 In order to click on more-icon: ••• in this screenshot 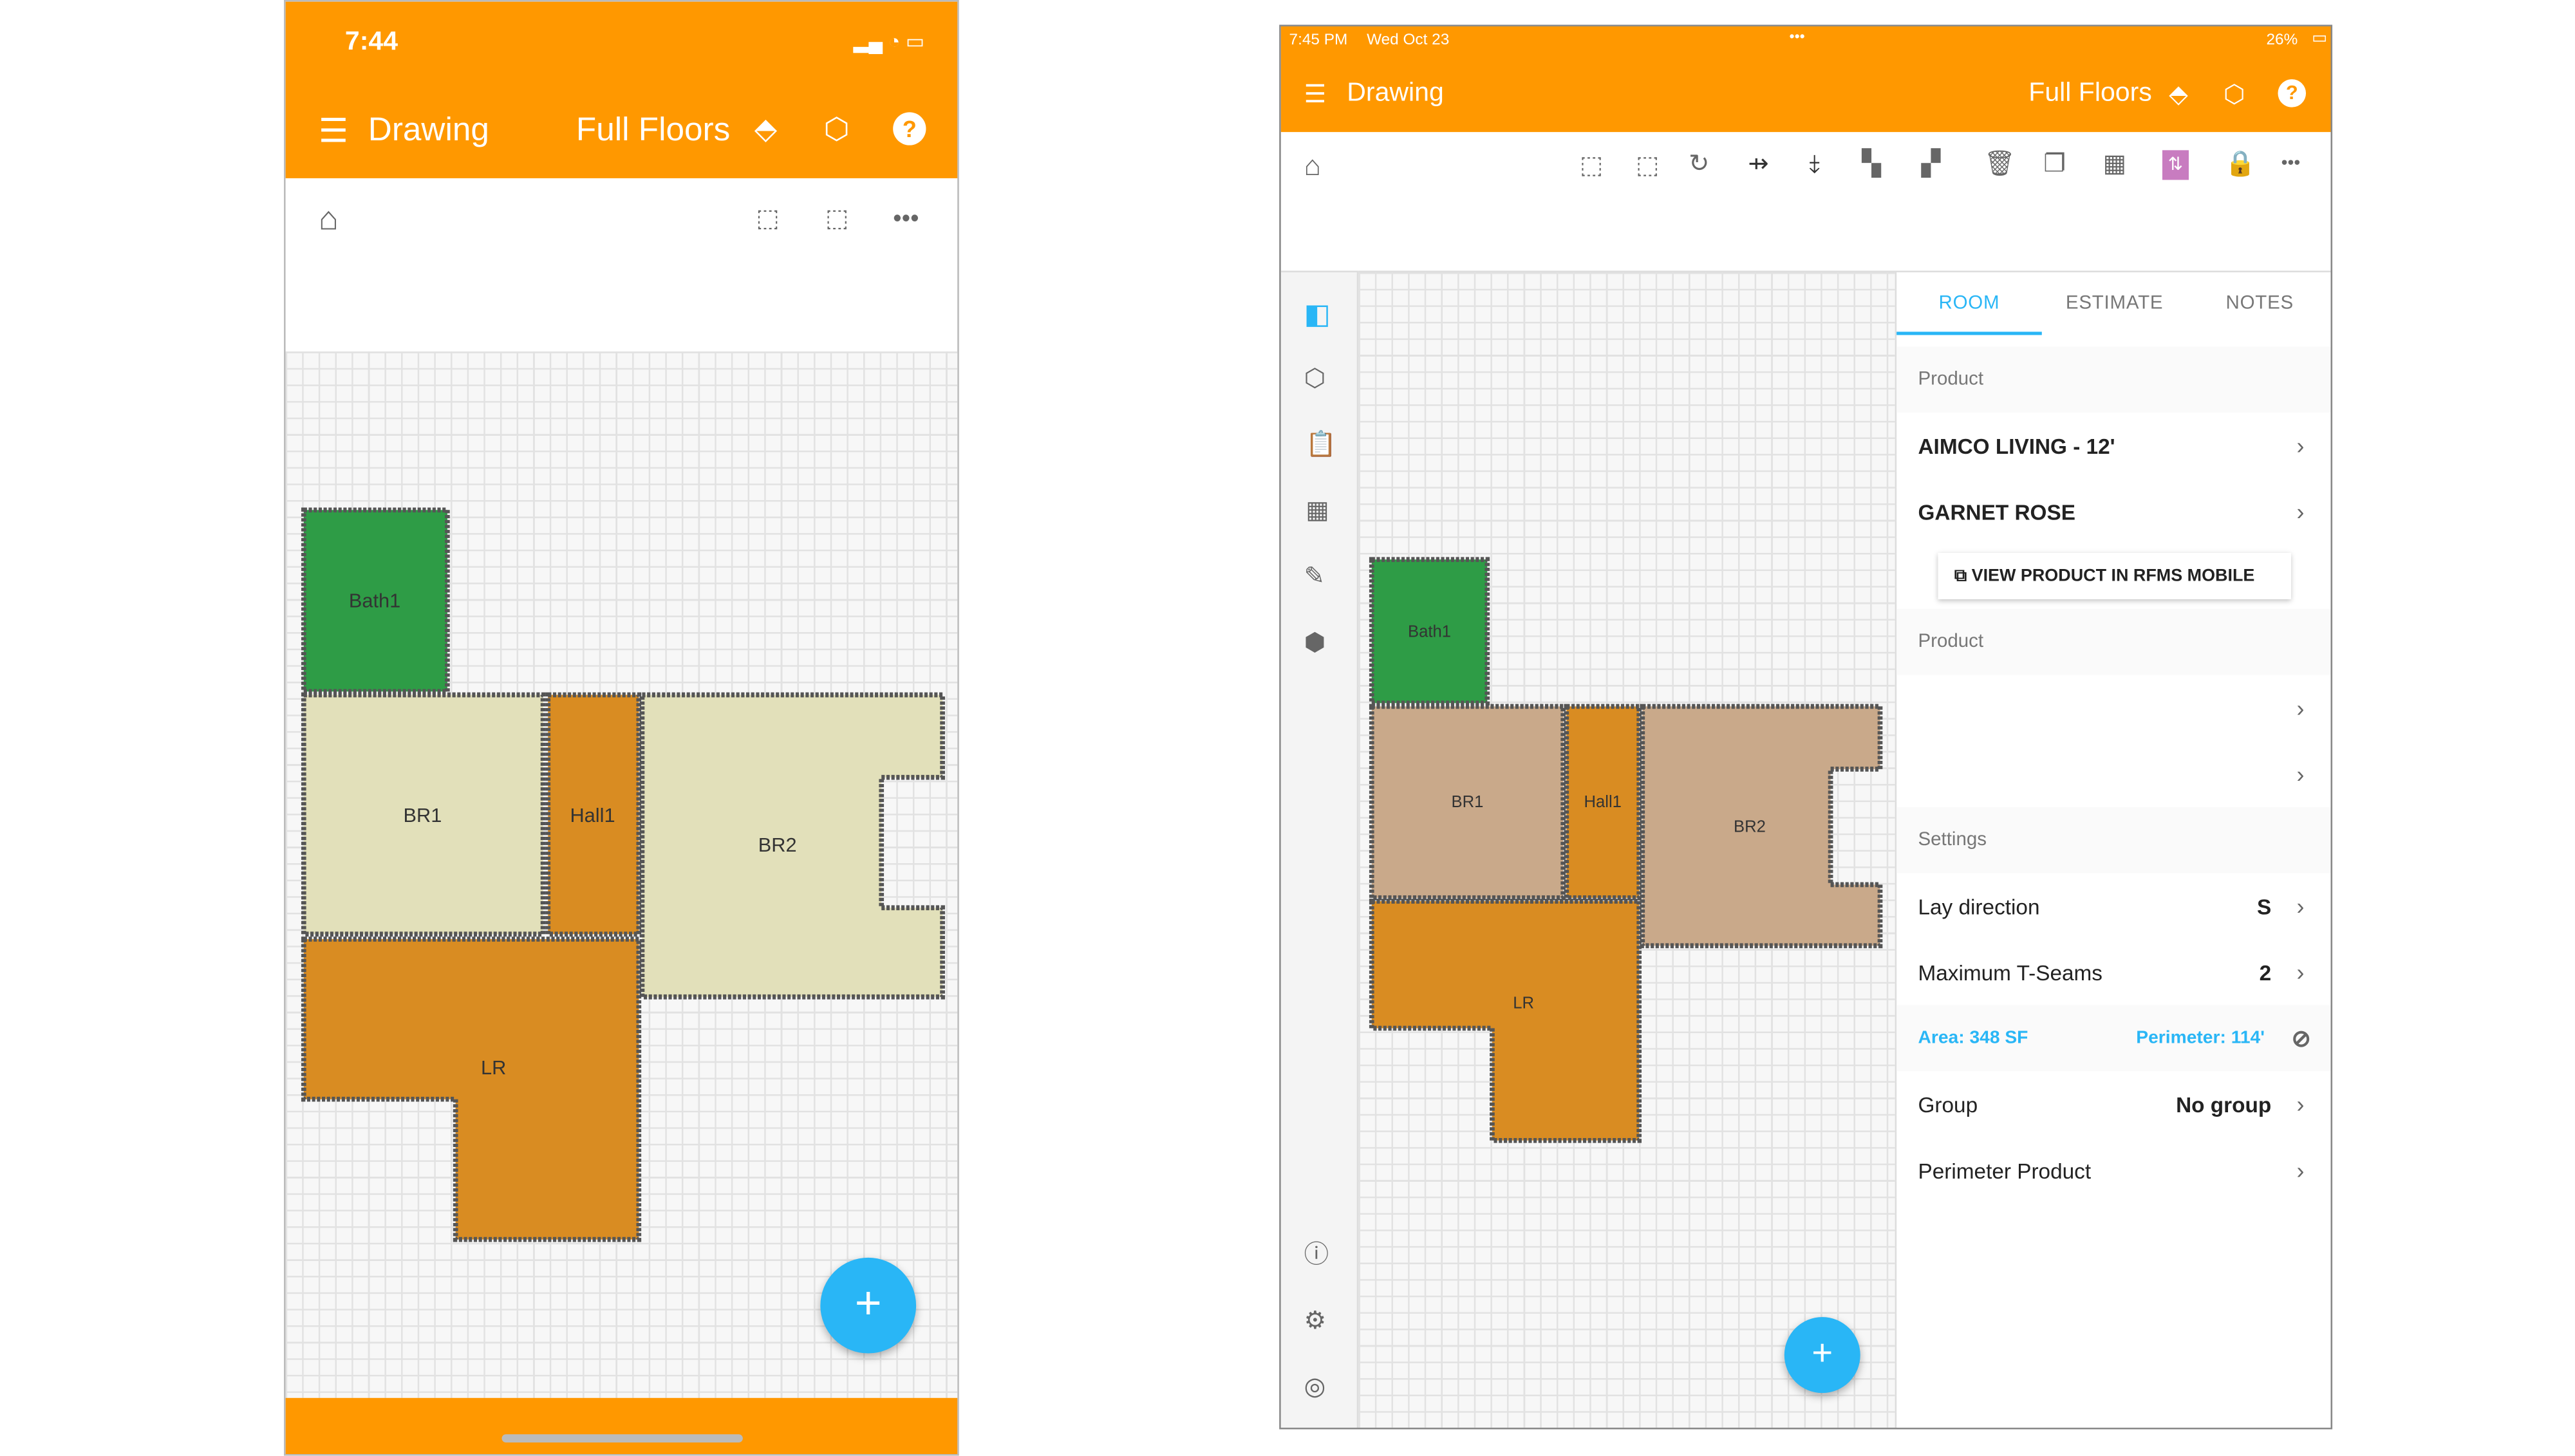, I will do `click(2291, 163)`.